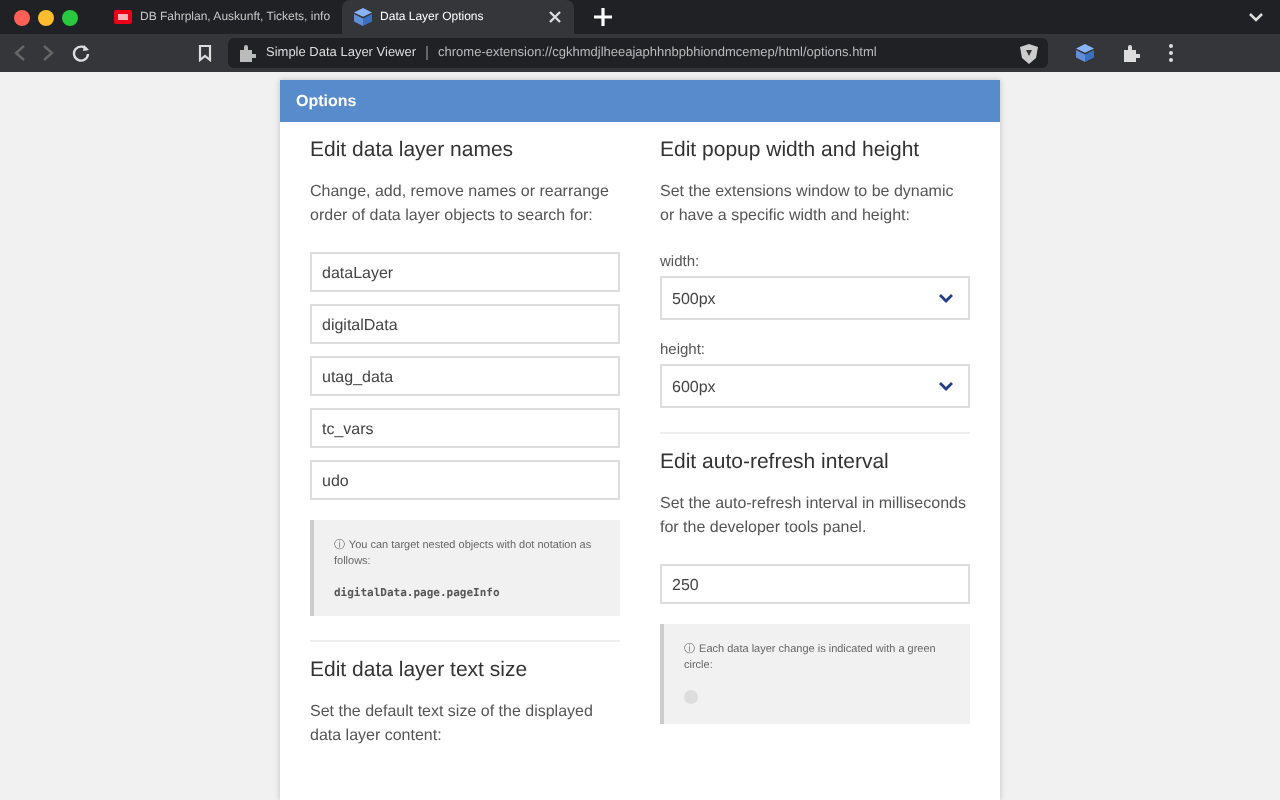  Describe the element at coordinates (555, 17) in the screenshot. I see `close-icon` at that location.